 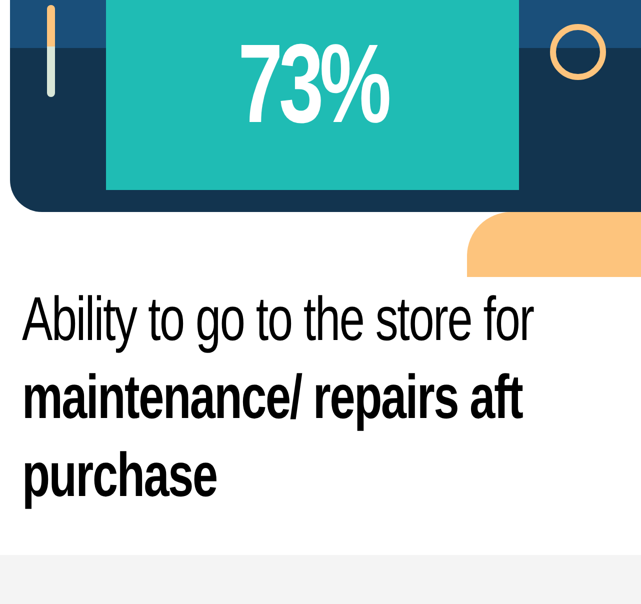 I want to click on caption-line: purchase, so click(x=119, y=476).